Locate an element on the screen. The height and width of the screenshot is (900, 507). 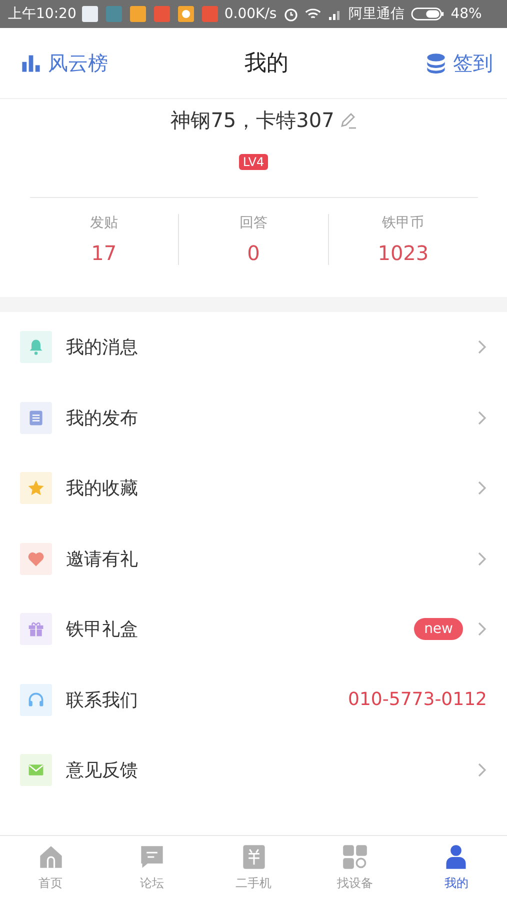
home-icon is located at coordinates (51, 857).